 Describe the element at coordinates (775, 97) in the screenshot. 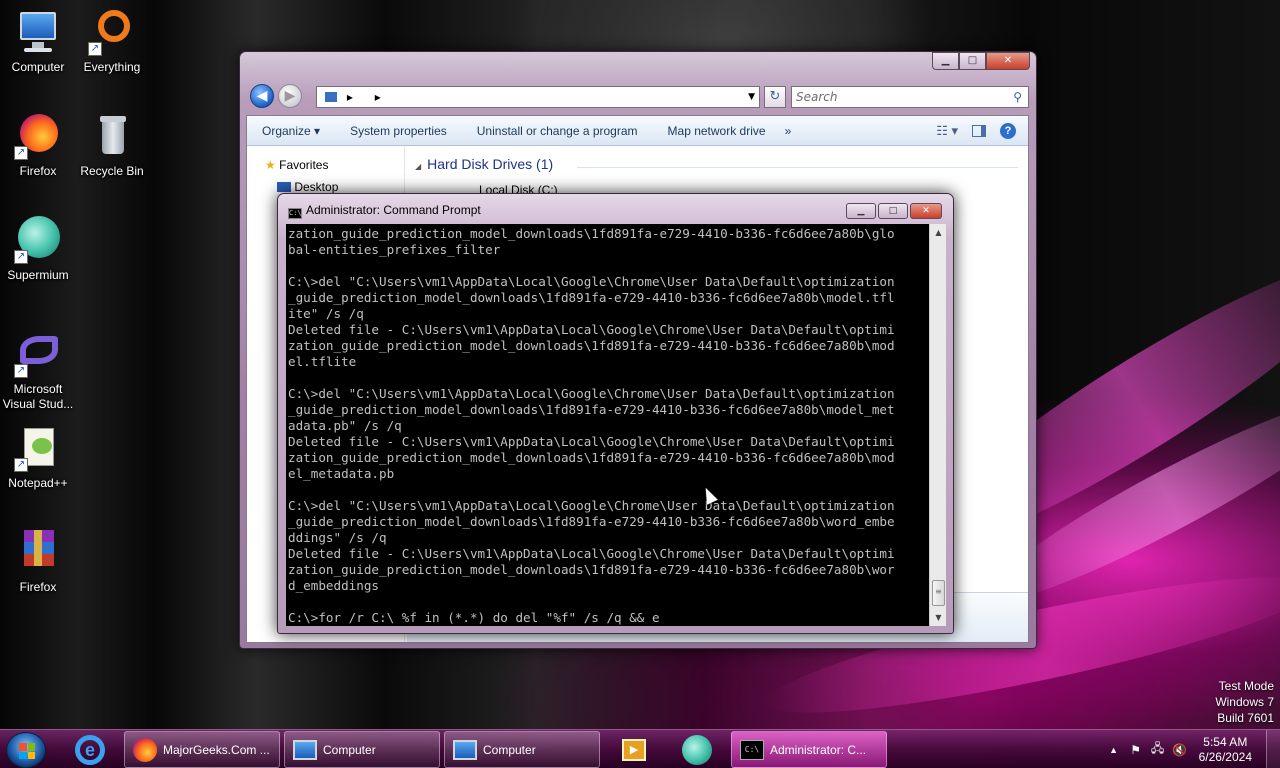

I see `refresh-button: ↻` at that location.